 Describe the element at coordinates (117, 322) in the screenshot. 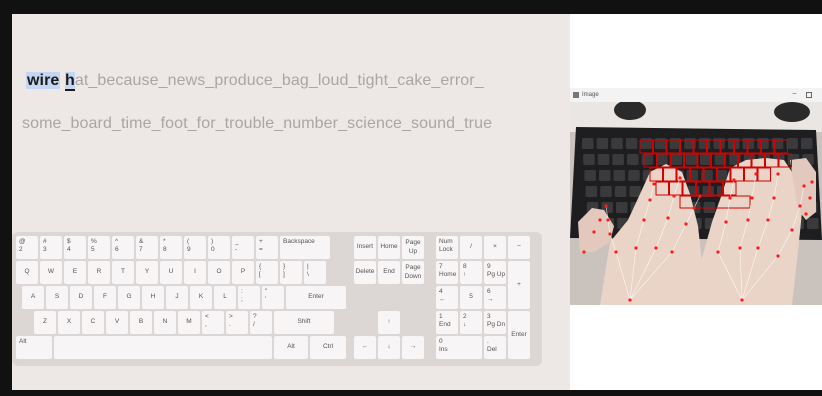

I see `key-v: V` at that location.